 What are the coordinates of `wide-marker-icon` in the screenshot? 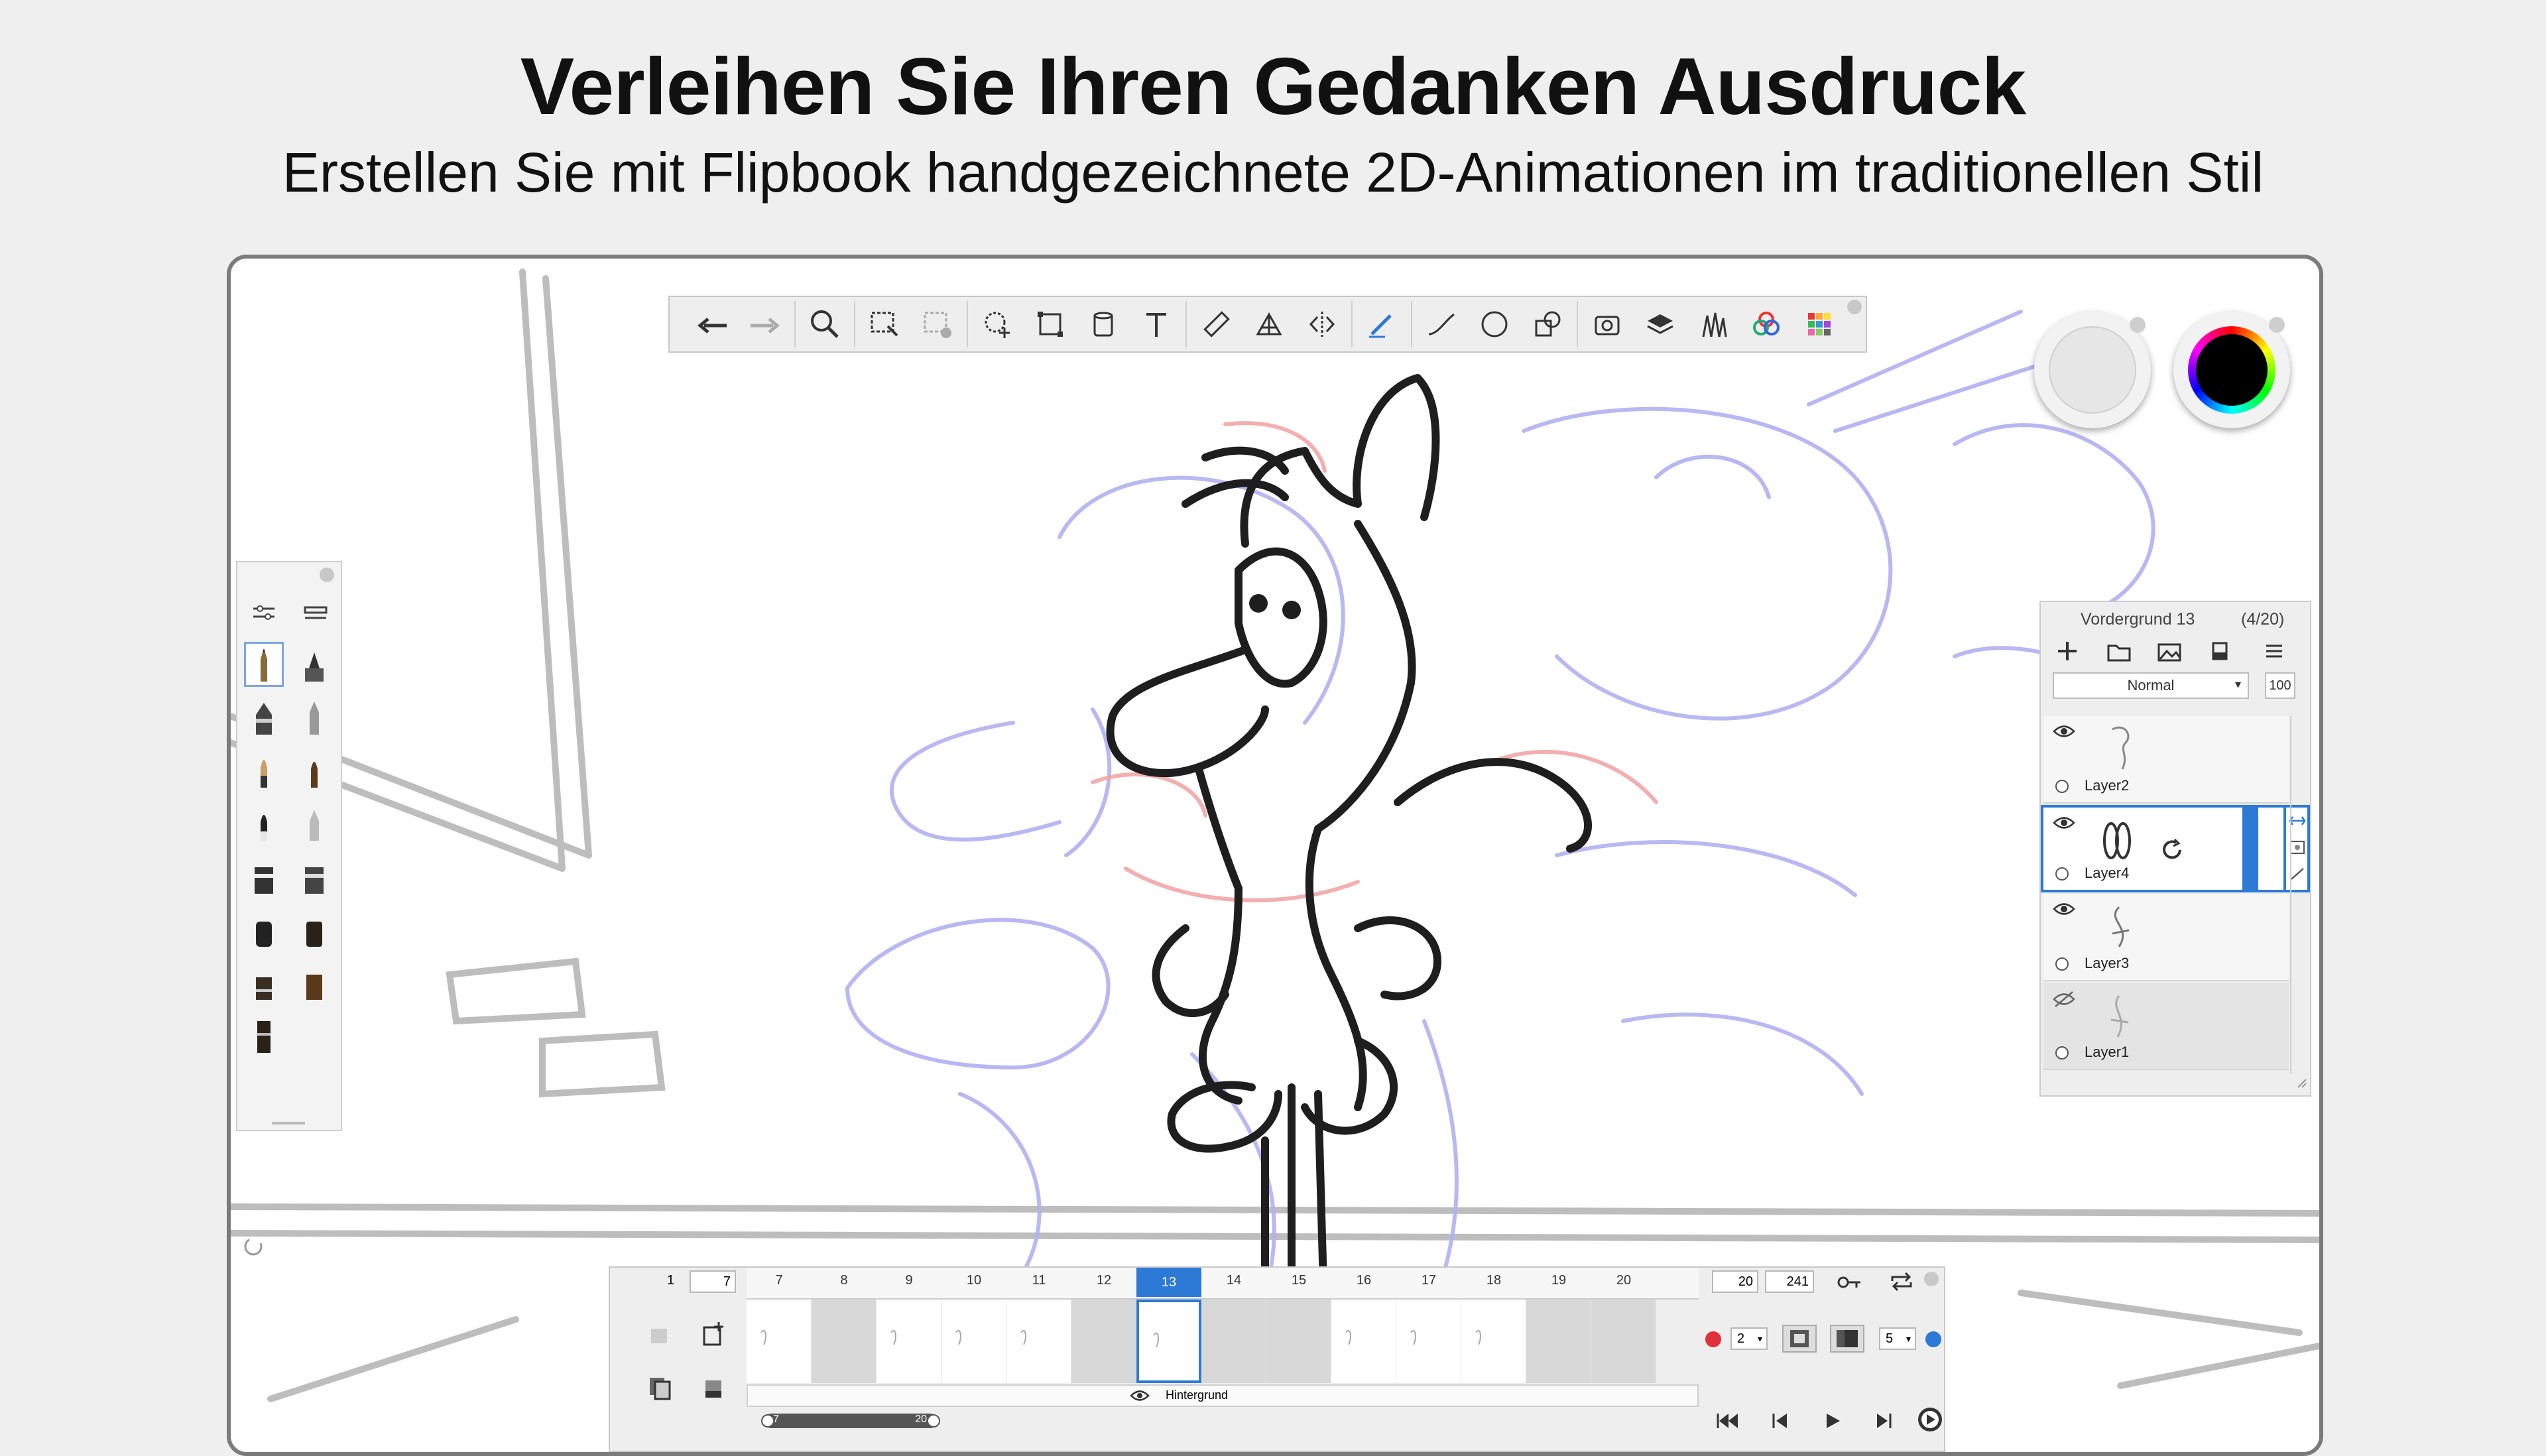 It's located at (314, 876).